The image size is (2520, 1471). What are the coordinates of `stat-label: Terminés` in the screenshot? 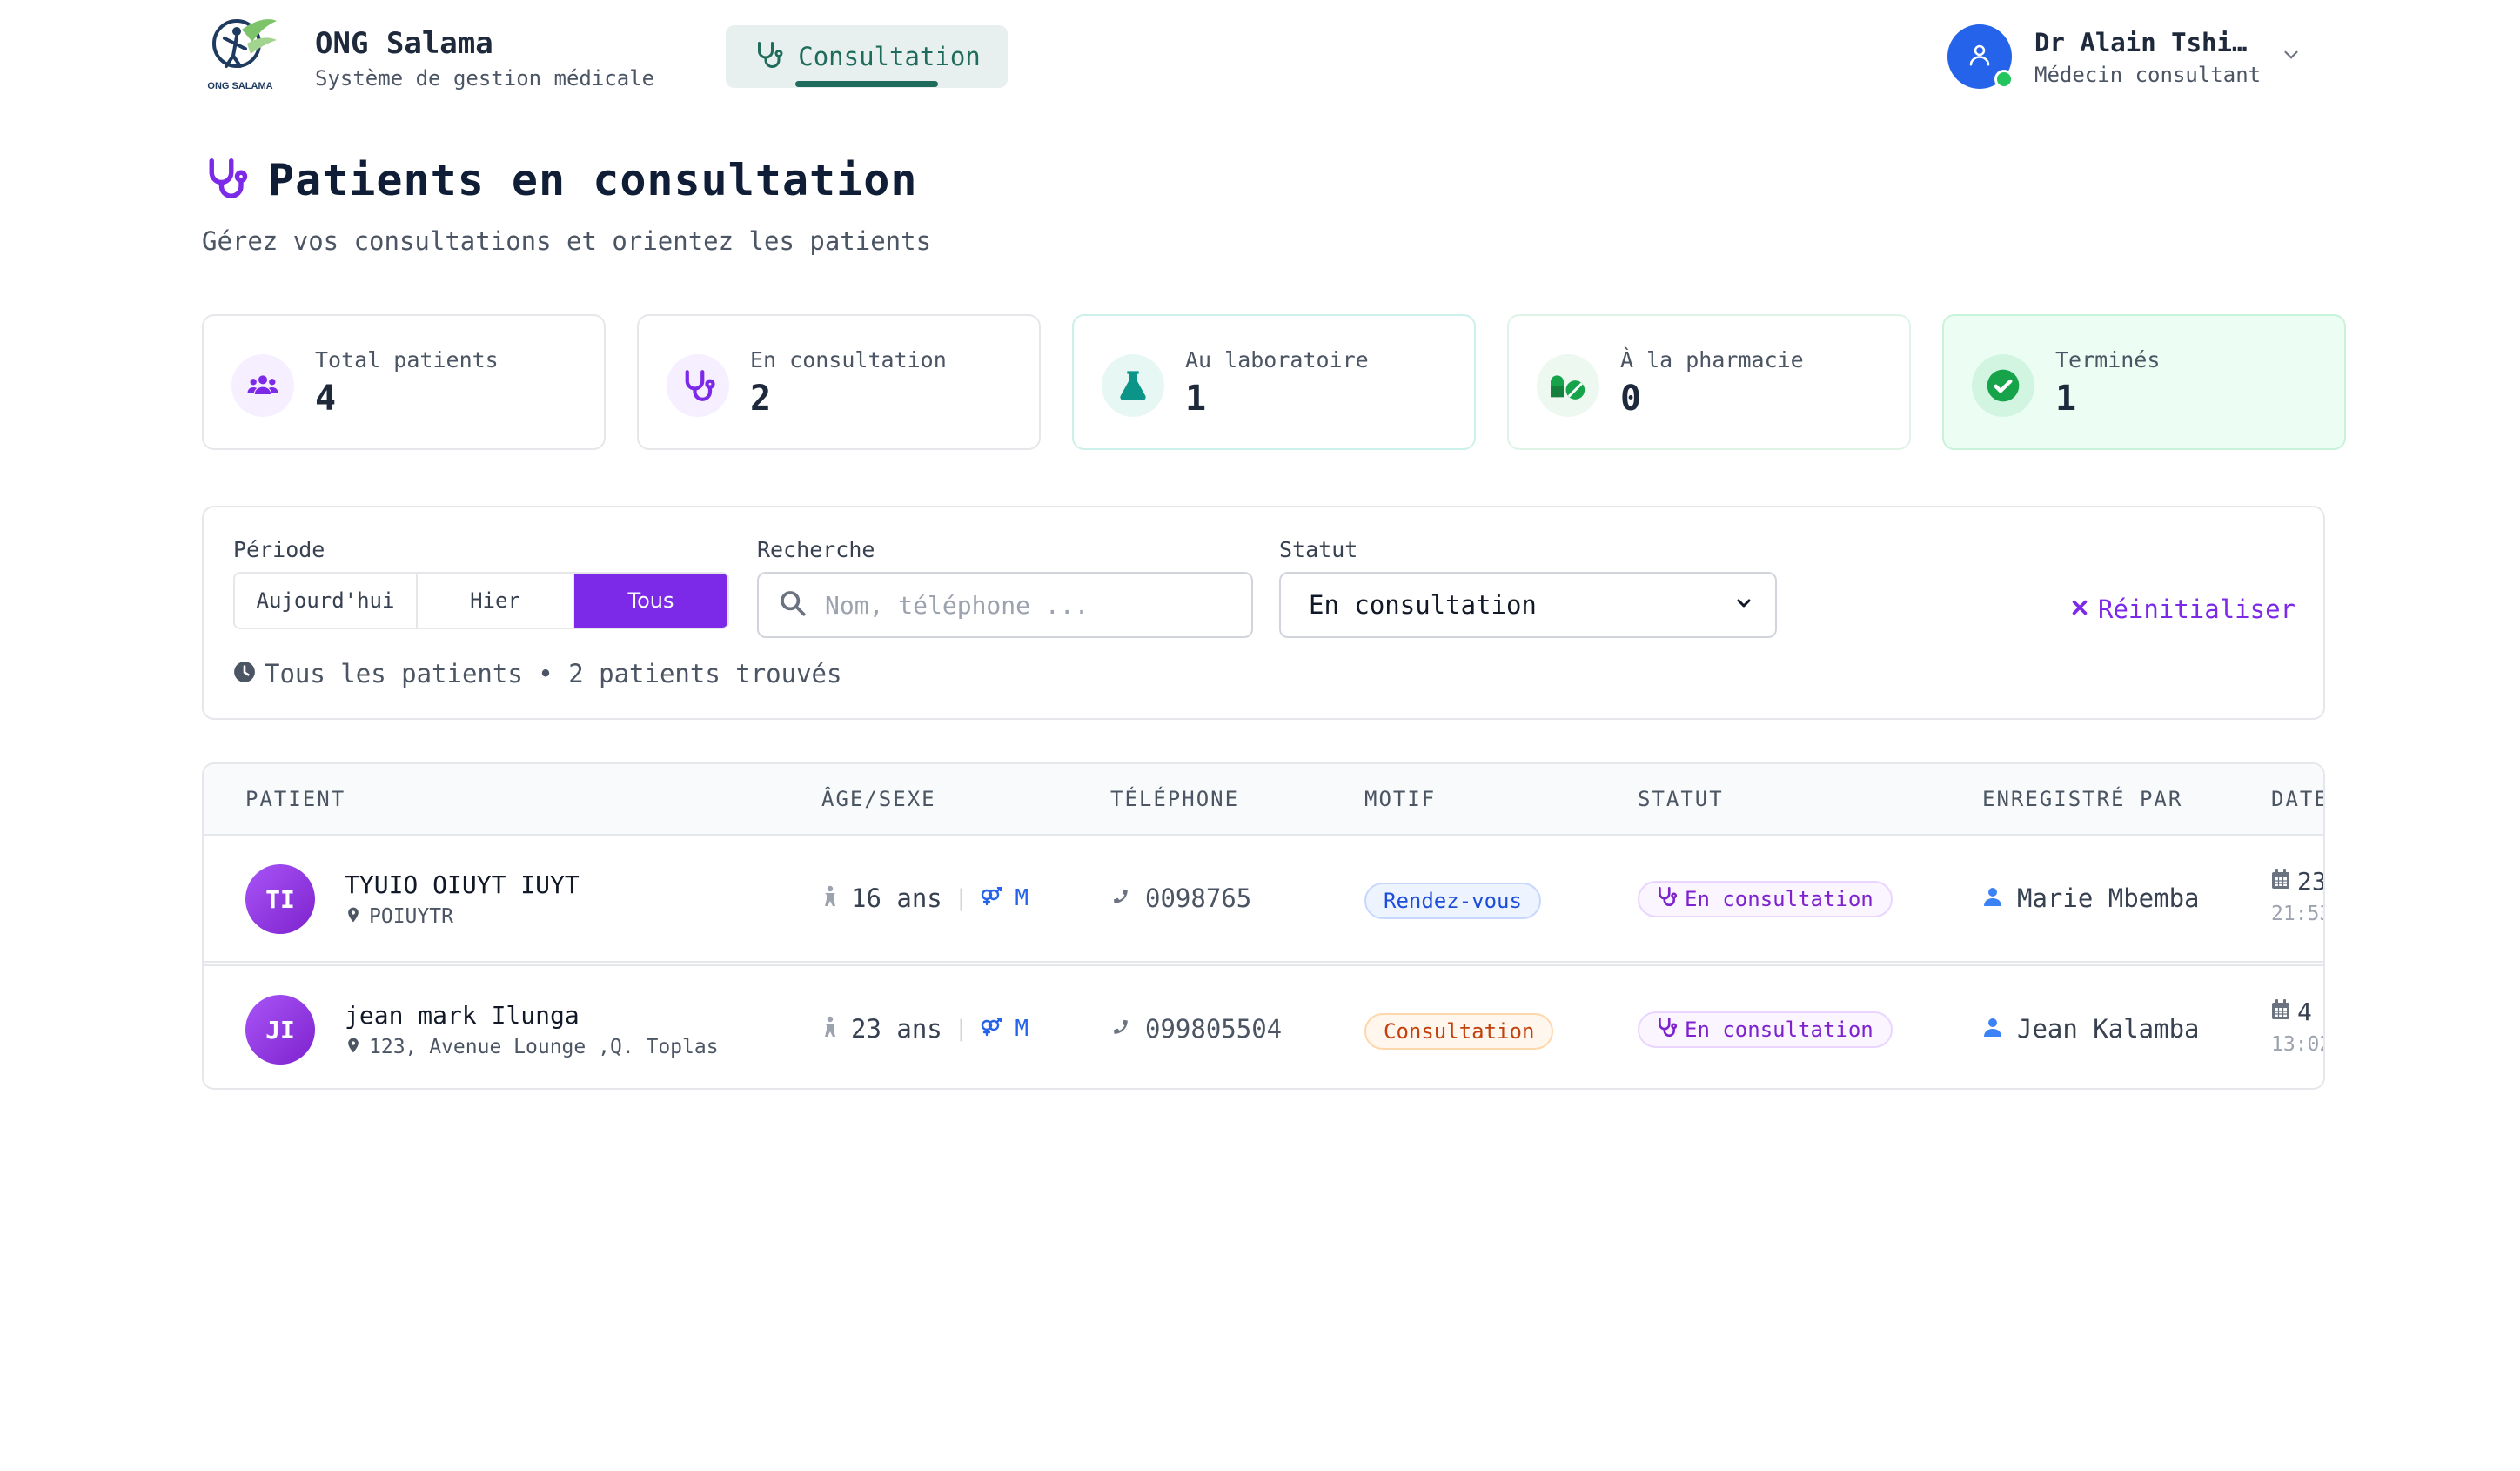 It's located at (2108, 360).